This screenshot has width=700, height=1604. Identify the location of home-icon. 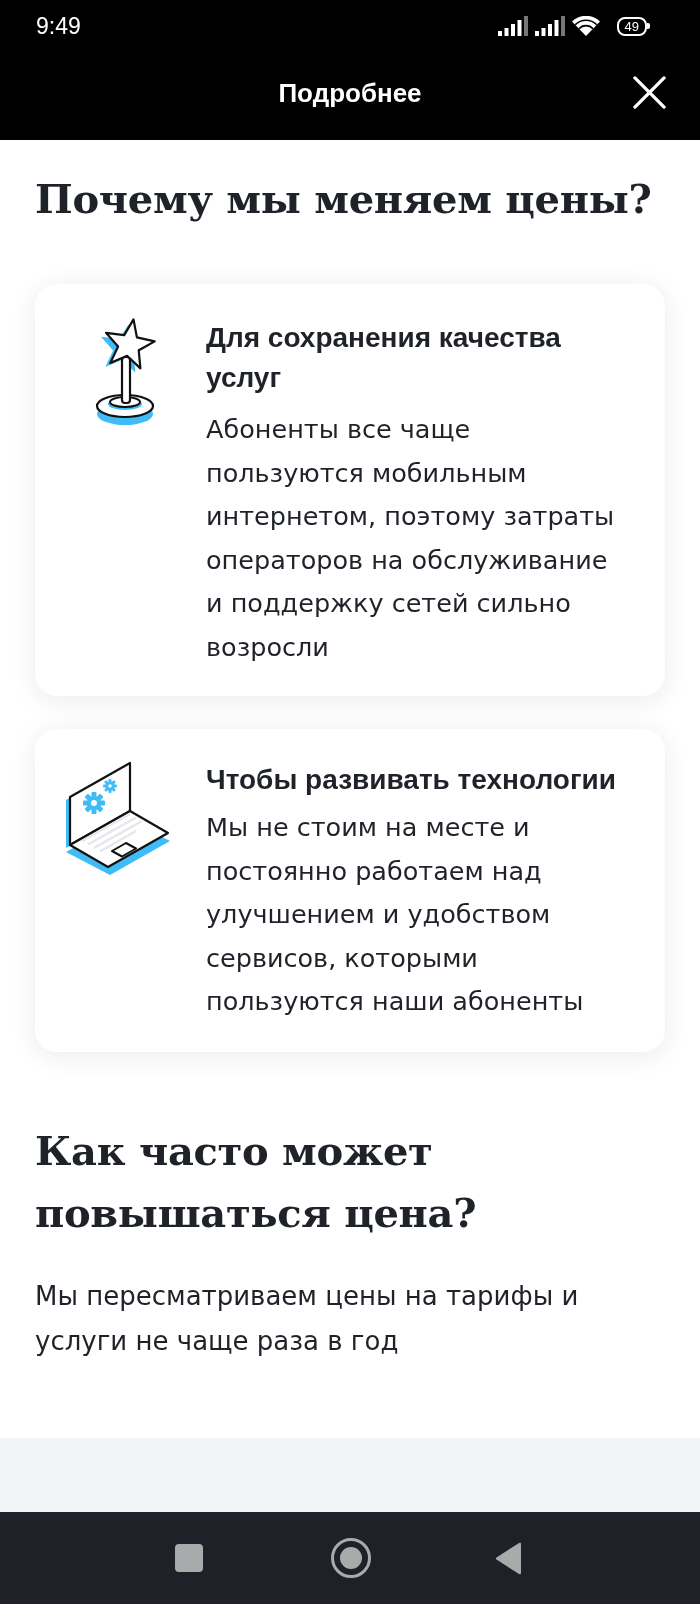
(351, 1558).